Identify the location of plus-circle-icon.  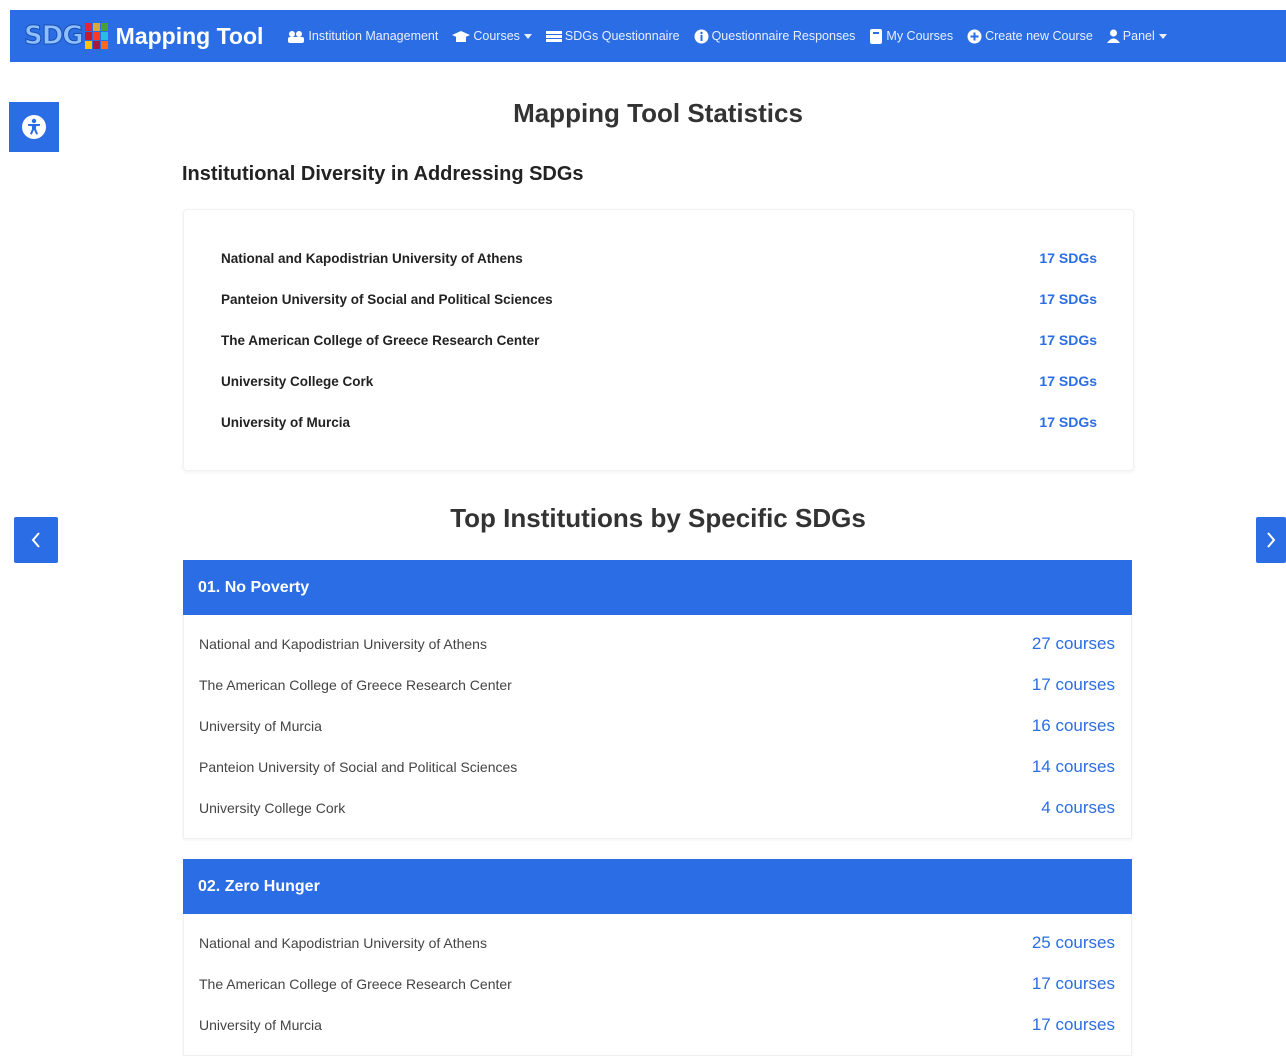
(974, 36).